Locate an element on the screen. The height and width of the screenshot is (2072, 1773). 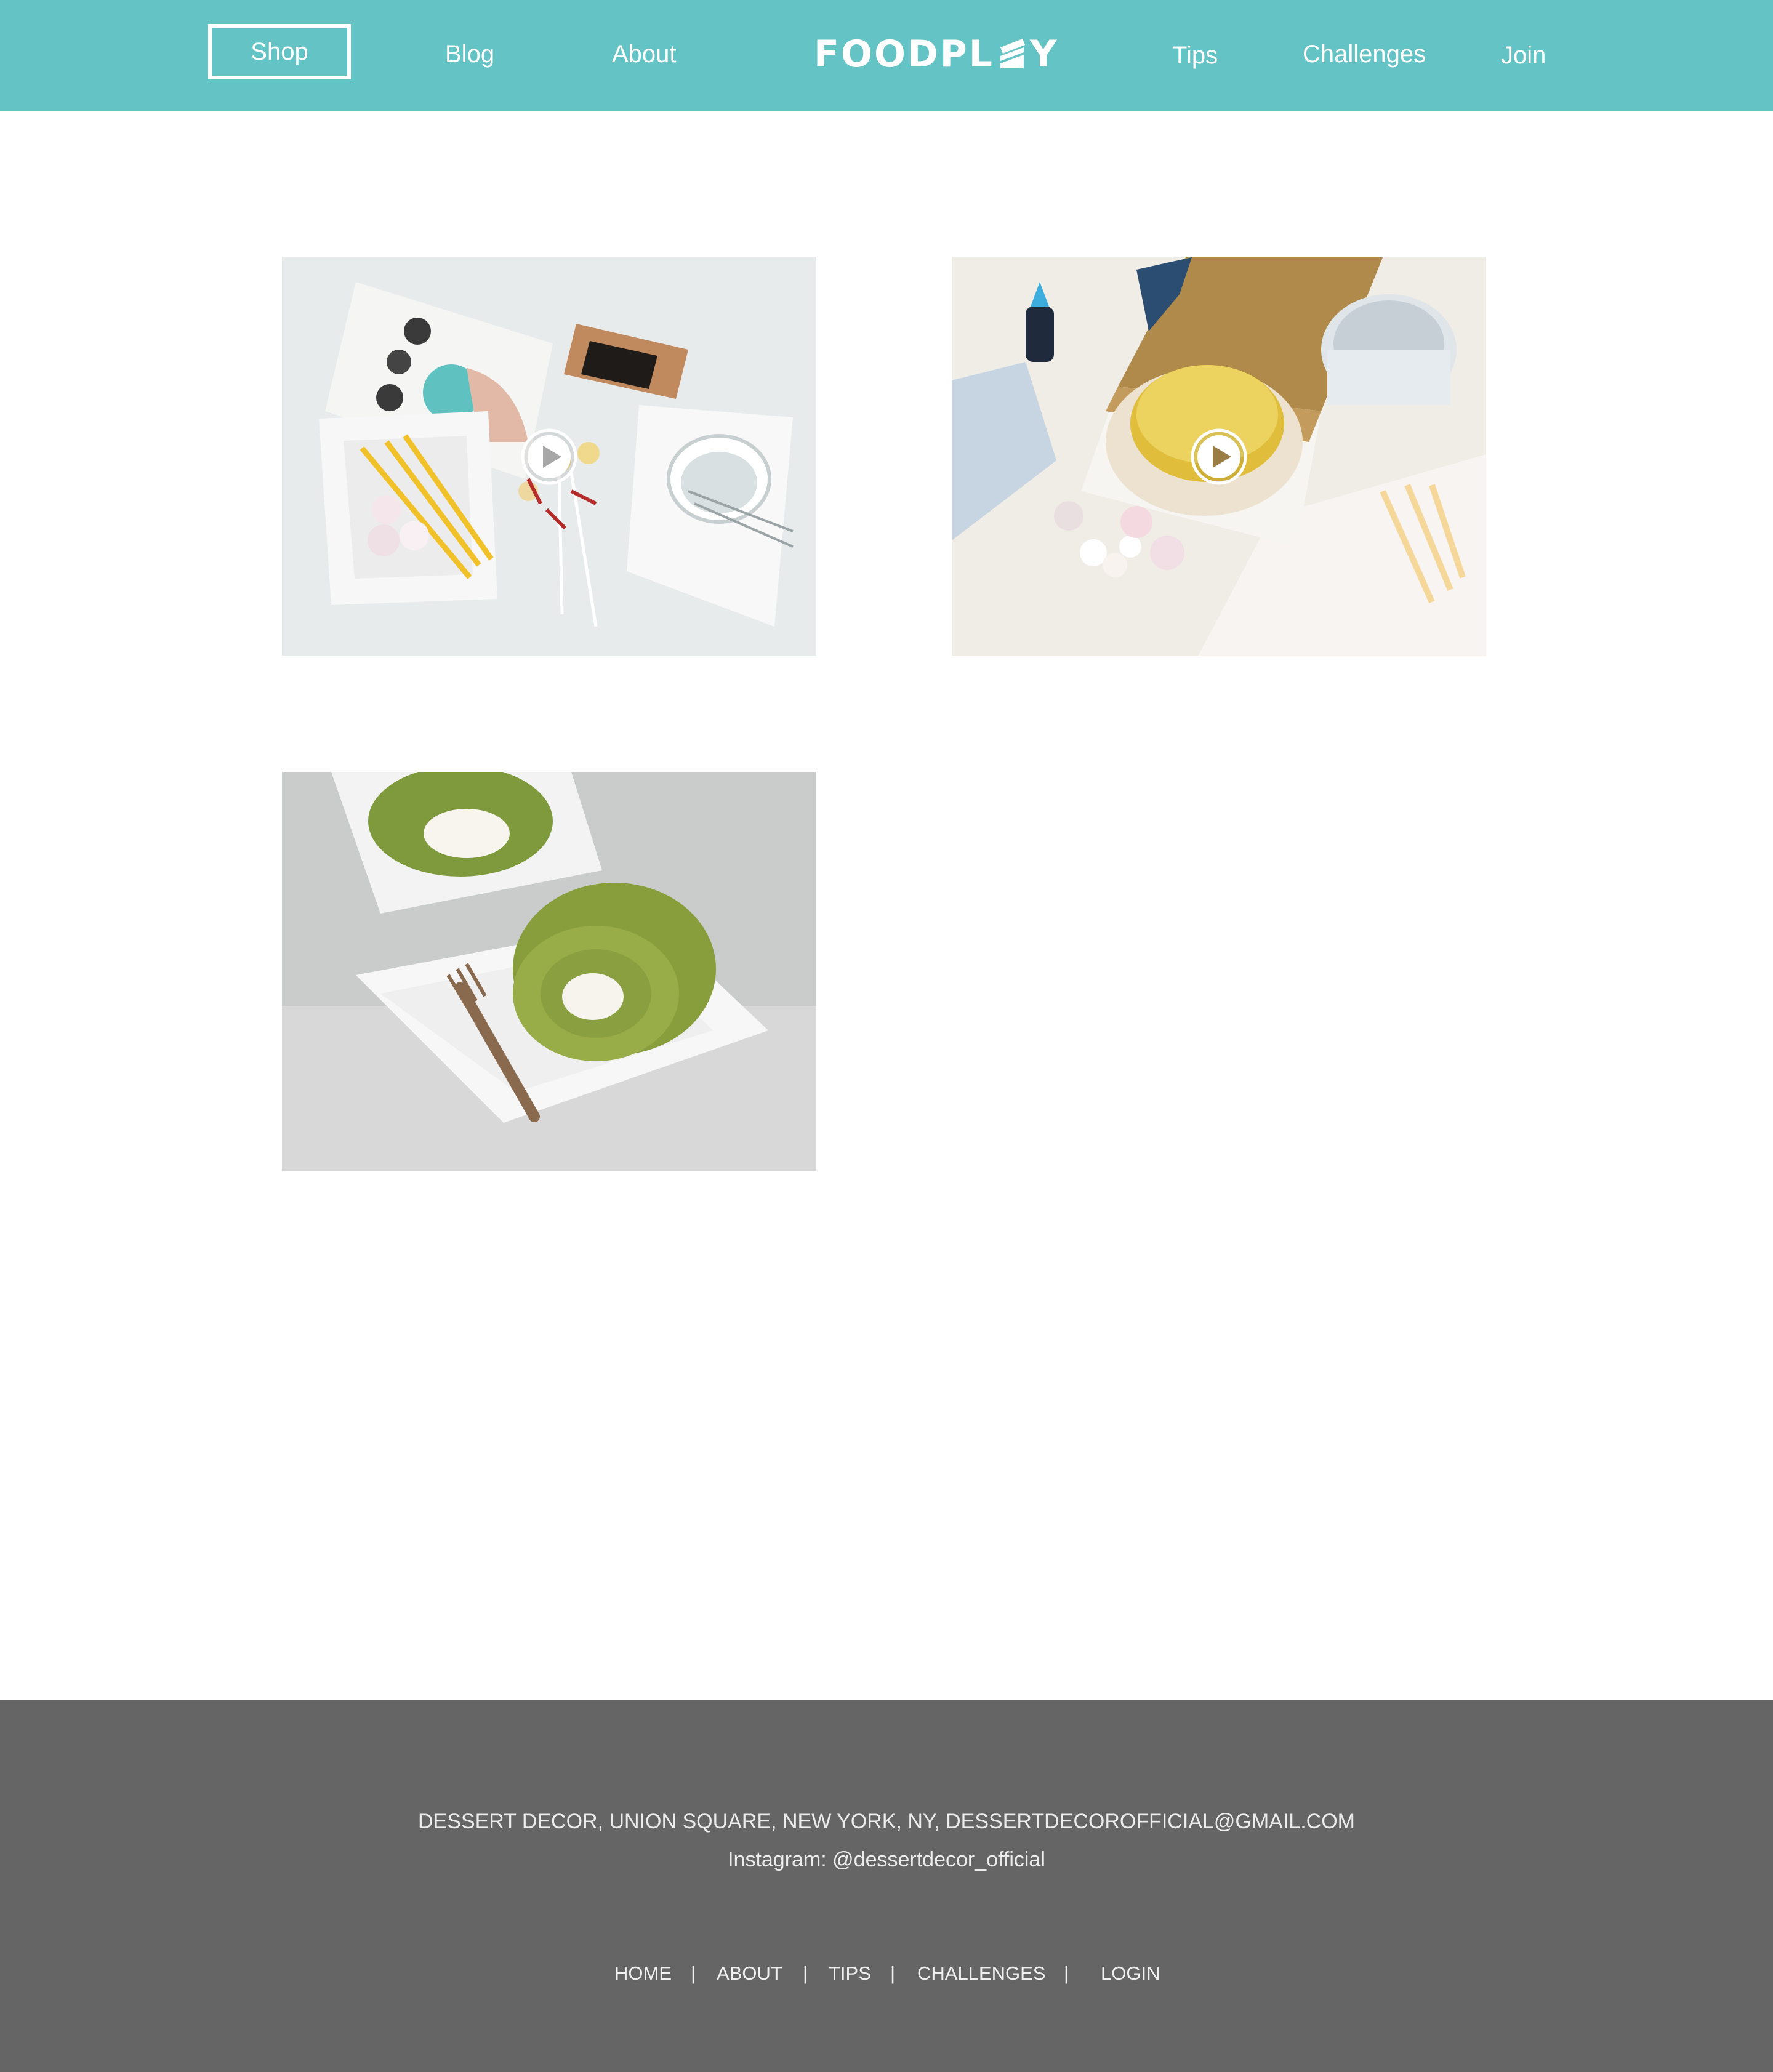
logo-text-start: FOODPL is located at coordinates (904, 54).